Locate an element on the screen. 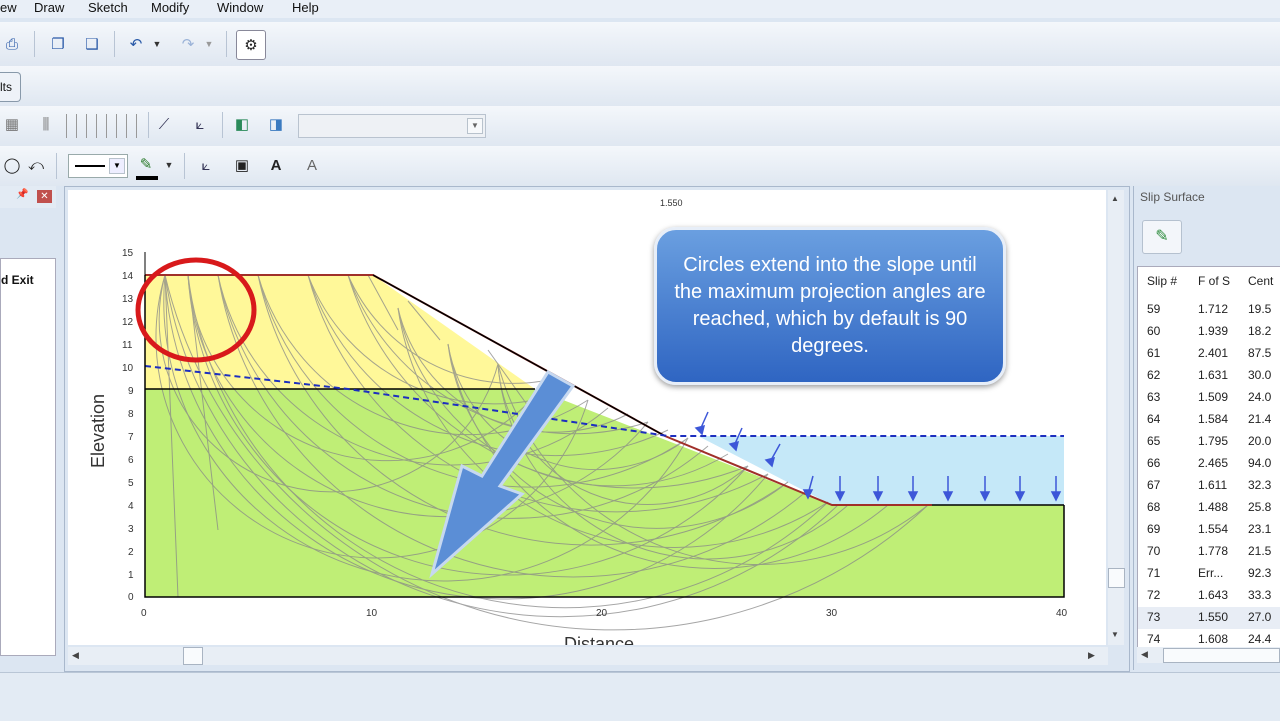 This screenshot has height=721, width=1280. horizontal-scroll-thumb is located at coordinates (193, 656).